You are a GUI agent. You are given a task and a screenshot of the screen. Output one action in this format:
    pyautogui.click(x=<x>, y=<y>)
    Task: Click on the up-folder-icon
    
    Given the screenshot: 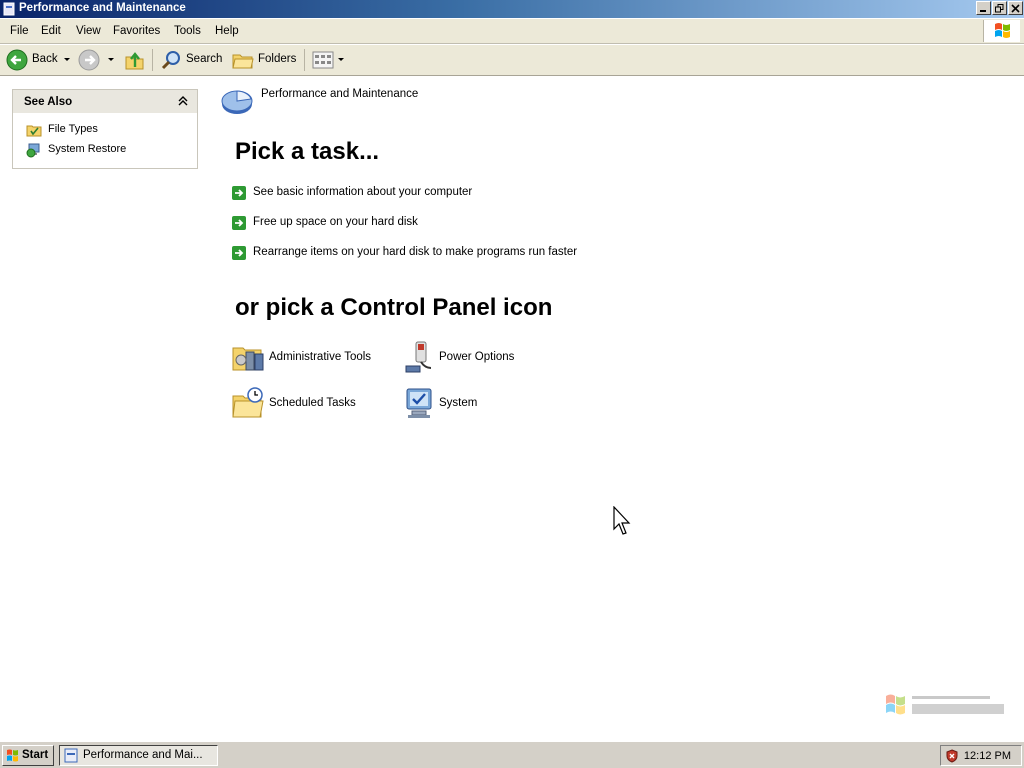 What is the action you would take?
    pyautogui.click(x=135, y=60)
    